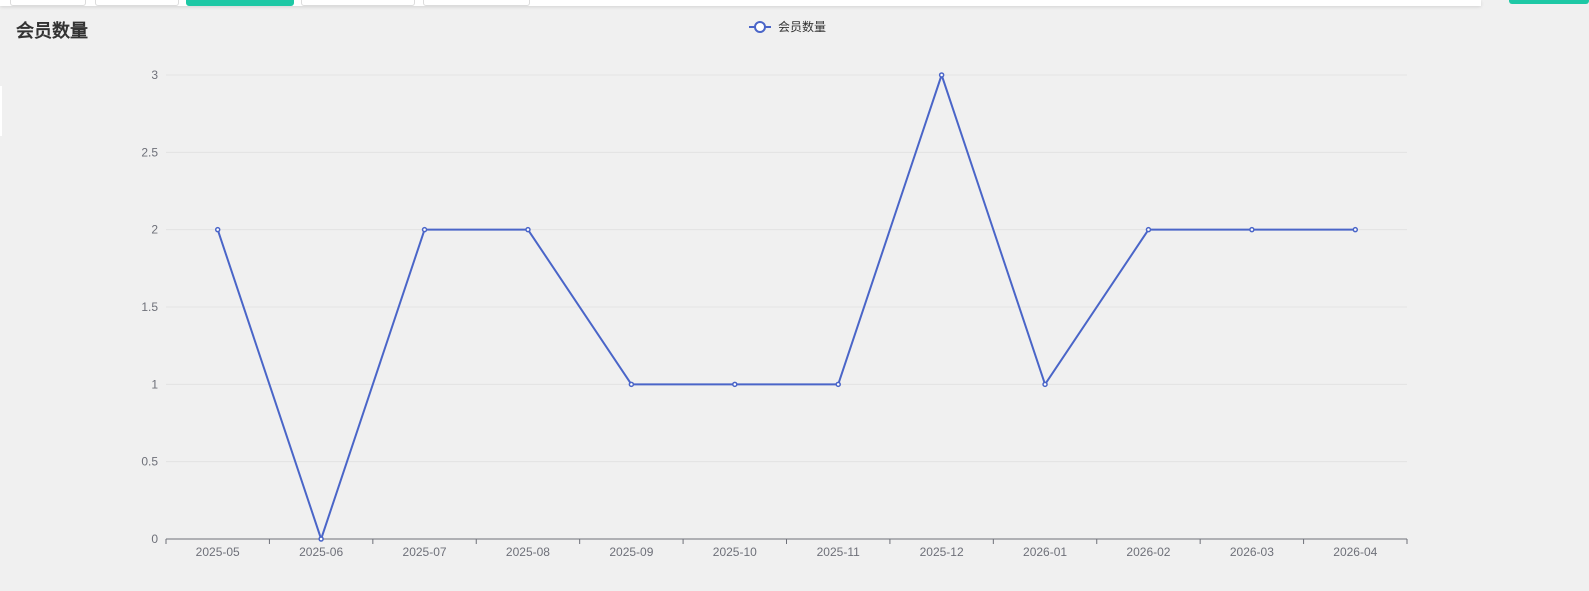  I want to click on x-tick-label: 2025-09, so click(631, 552).